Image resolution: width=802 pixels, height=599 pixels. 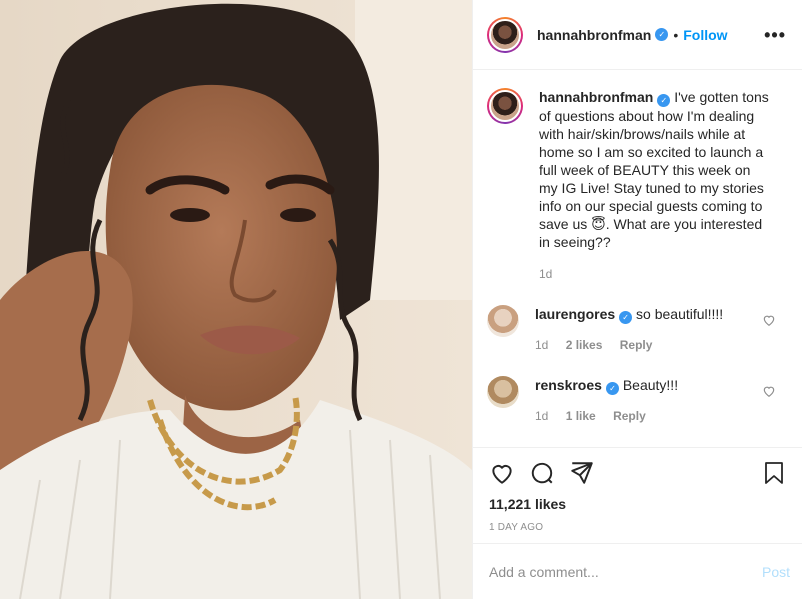 I want to click on add-comment-bar: Post, so click(x=637, y=571).